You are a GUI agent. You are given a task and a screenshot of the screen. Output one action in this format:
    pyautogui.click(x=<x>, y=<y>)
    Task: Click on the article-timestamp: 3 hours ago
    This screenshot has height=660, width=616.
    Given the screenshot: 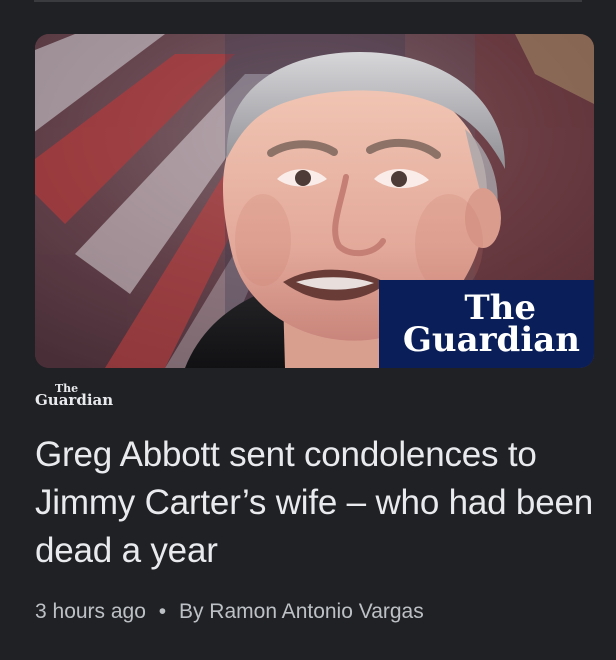 What is the action you would take?
    pyautogui.click(x=90, y=611)
    